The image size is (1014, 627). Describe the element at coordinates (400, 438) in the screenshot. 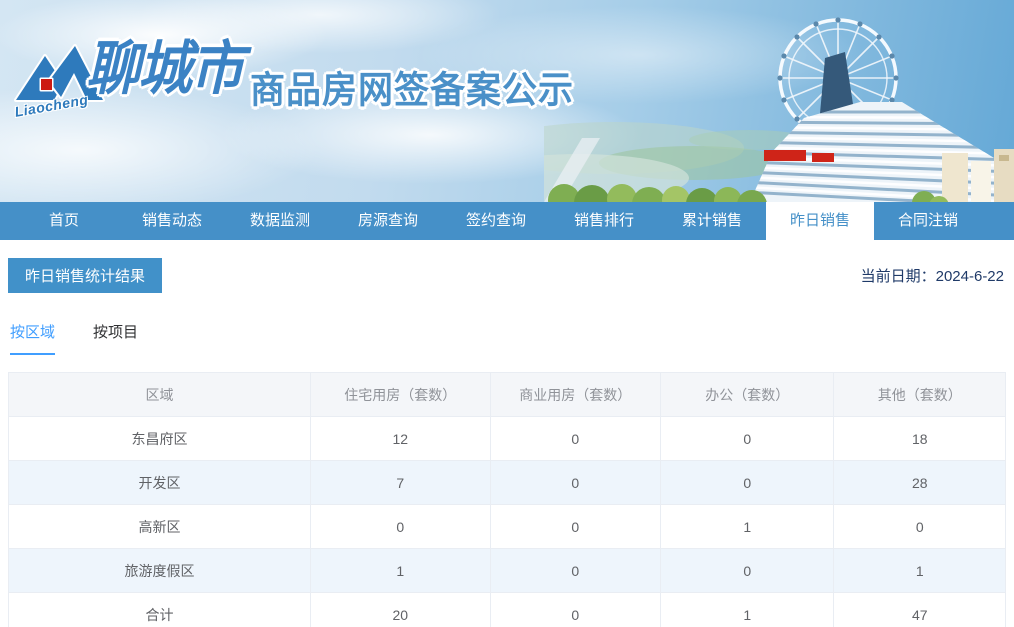

I see `table-cell: 12` at that location.